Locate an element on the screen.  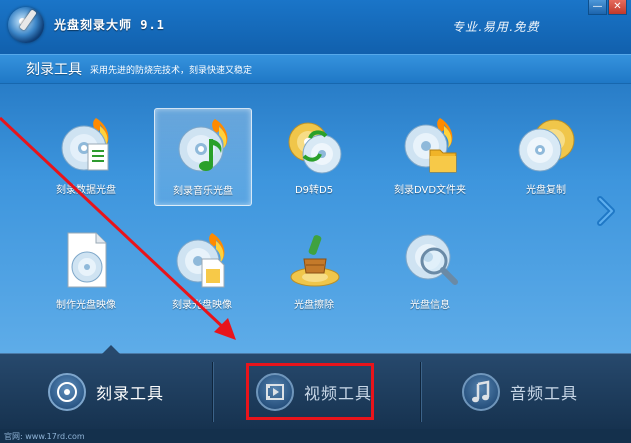
tab-label: 刻录工具 is located at coordinates (130, 393).